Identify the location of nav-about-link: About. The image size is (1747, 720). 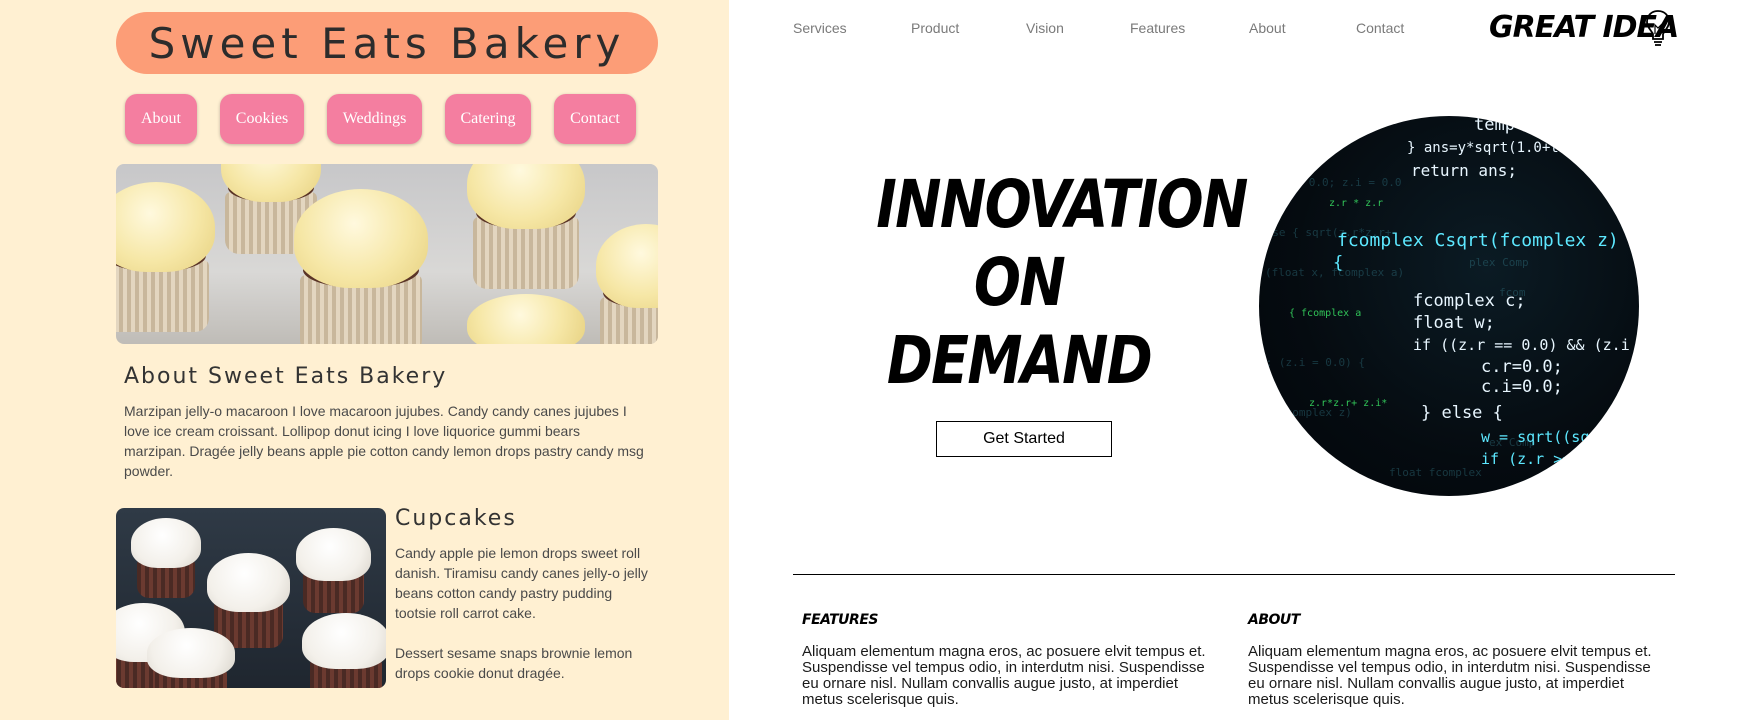
(1267, 28).